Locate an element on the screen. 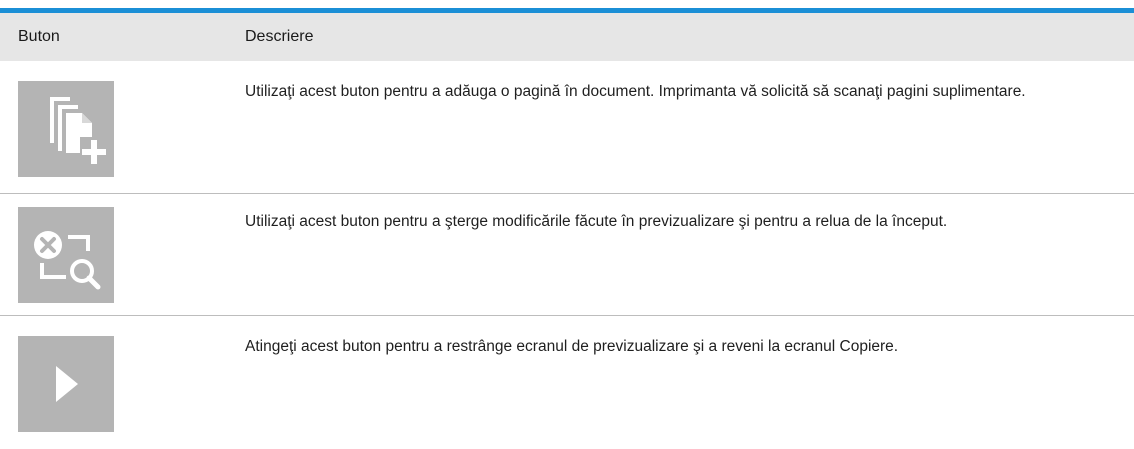 Image resolution: width=1134 pixels, height=449 pixels. add-page-button is located at coordinates (66, 129).